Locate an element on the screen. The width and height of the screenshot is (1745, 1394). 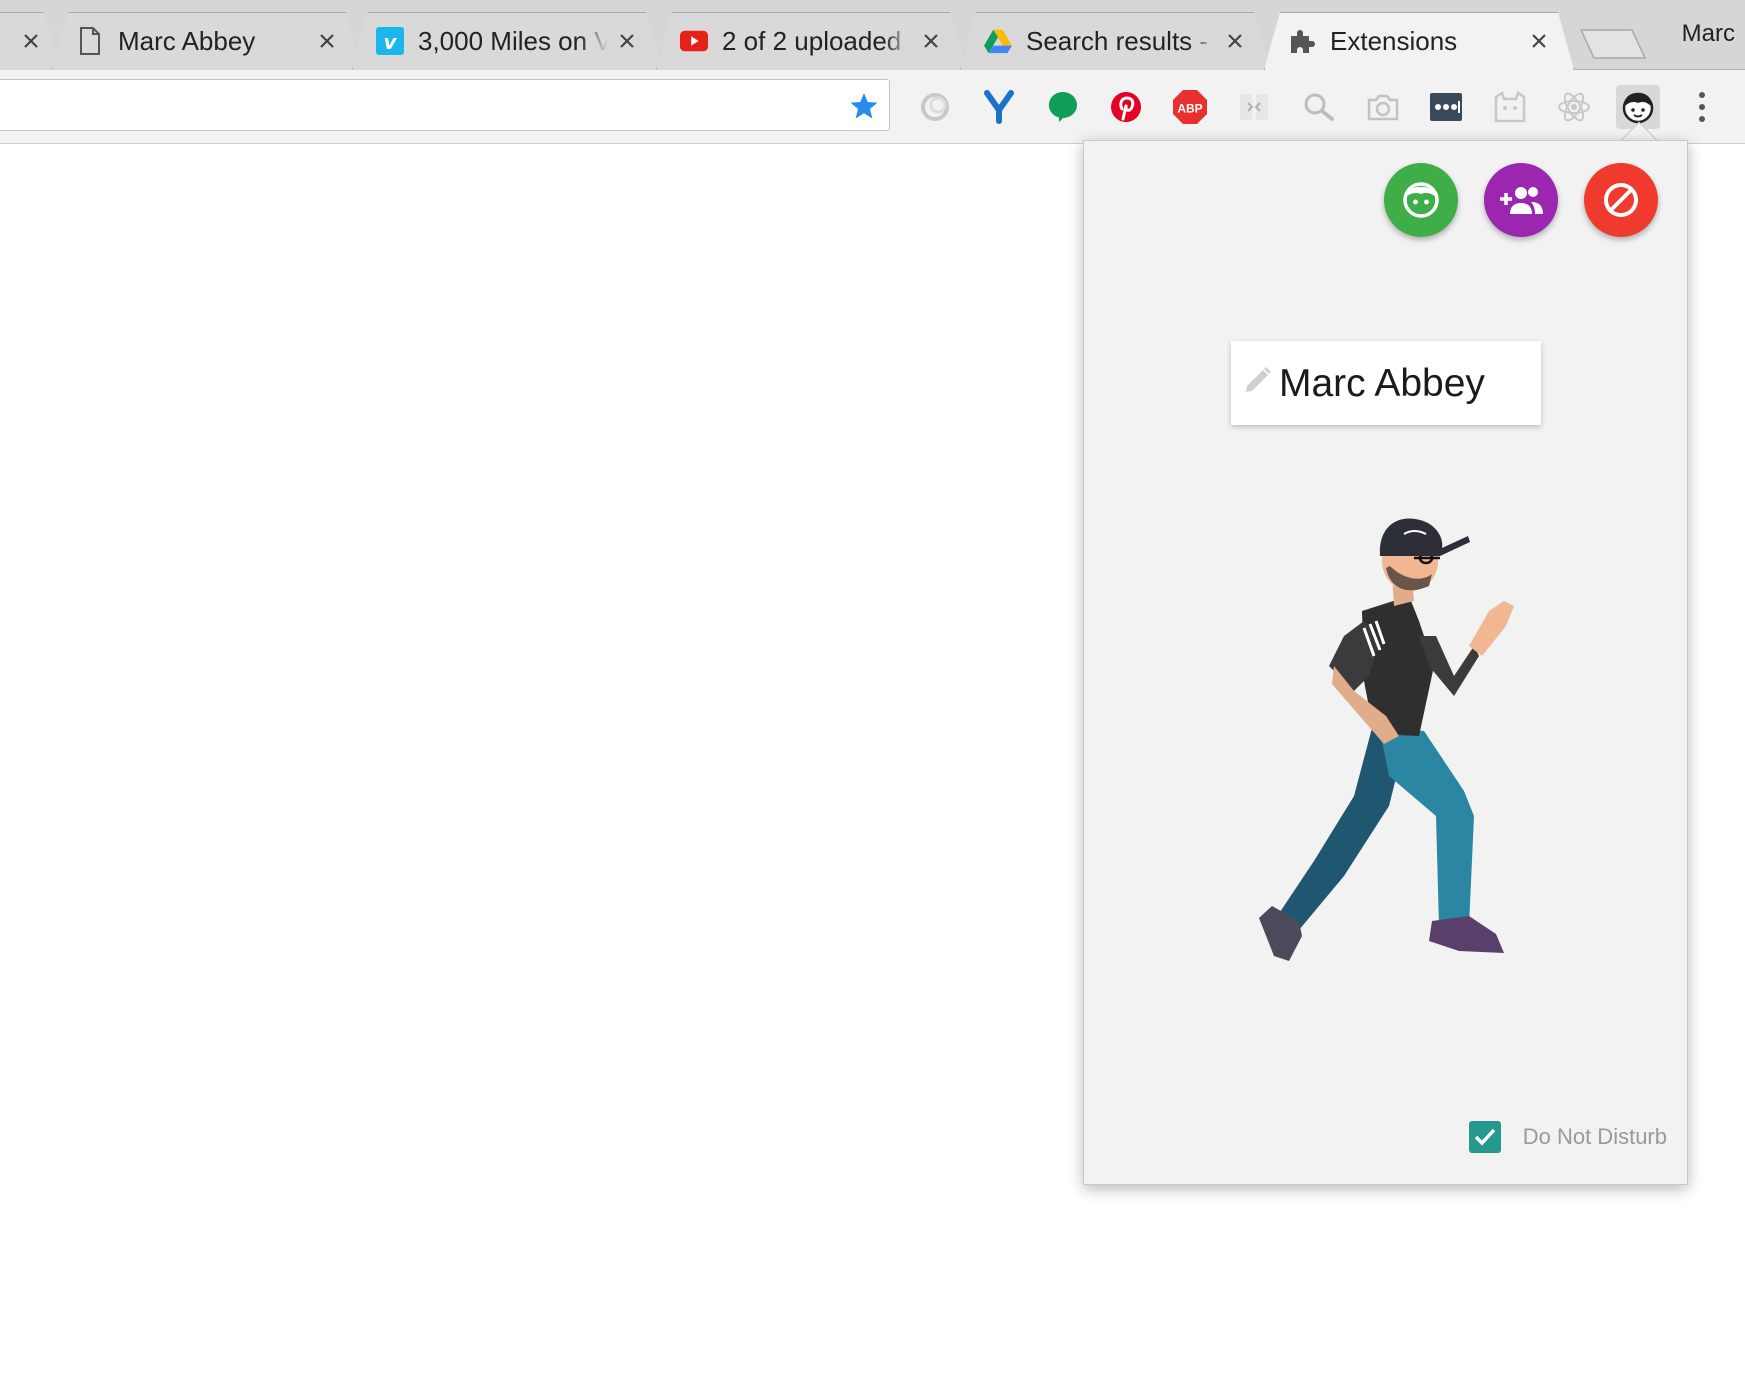
youtube-icon is located at coordinates (694, 41).